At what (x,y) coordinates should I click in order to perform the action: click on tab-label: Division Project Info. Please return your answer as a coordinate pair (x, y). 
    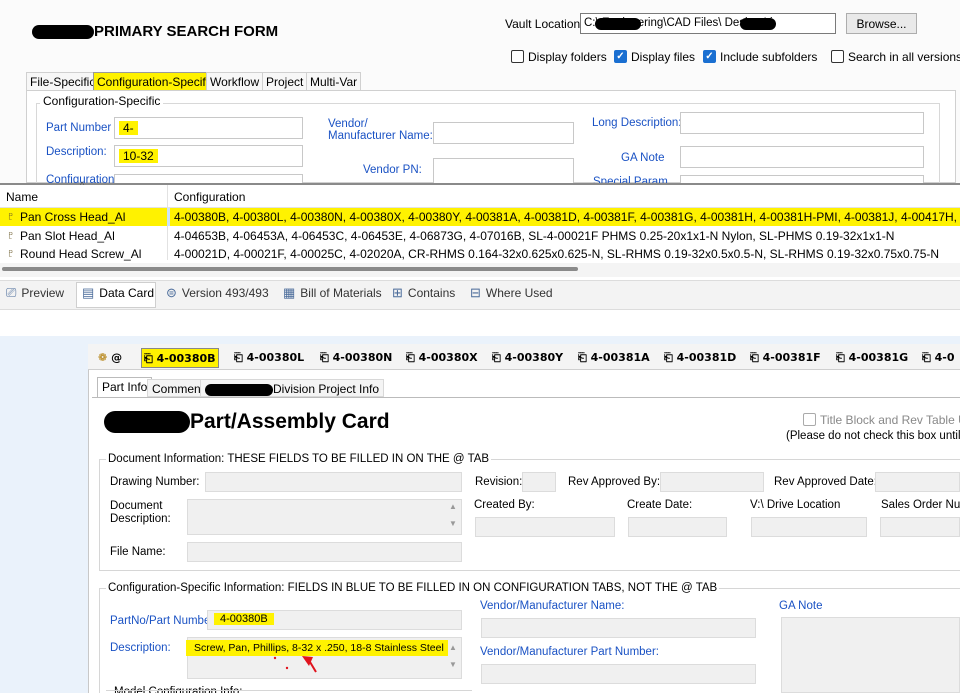
    Looking at the image, I should click on (326, 389).